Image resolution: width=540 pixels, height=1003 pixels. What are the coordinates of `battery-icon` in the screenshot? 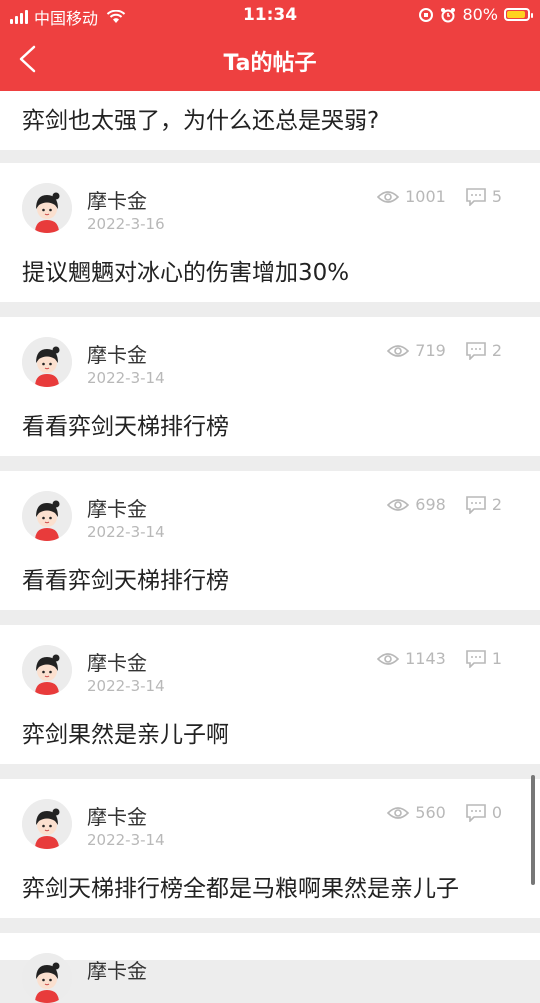 It's located at (518, 14).